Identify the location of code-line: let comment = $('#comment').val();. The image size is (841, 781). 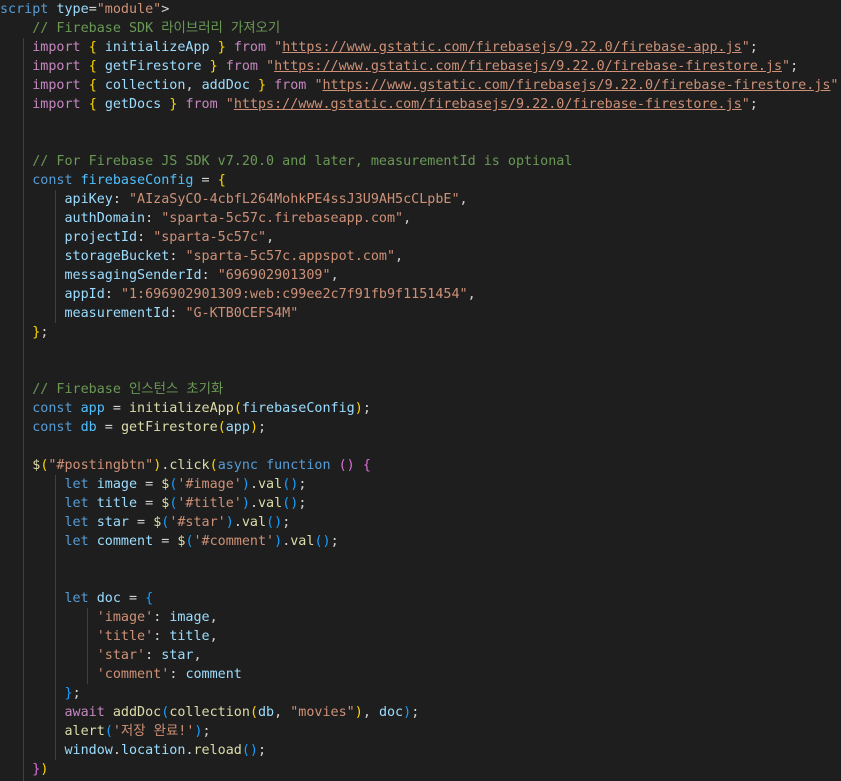
(169, 541).